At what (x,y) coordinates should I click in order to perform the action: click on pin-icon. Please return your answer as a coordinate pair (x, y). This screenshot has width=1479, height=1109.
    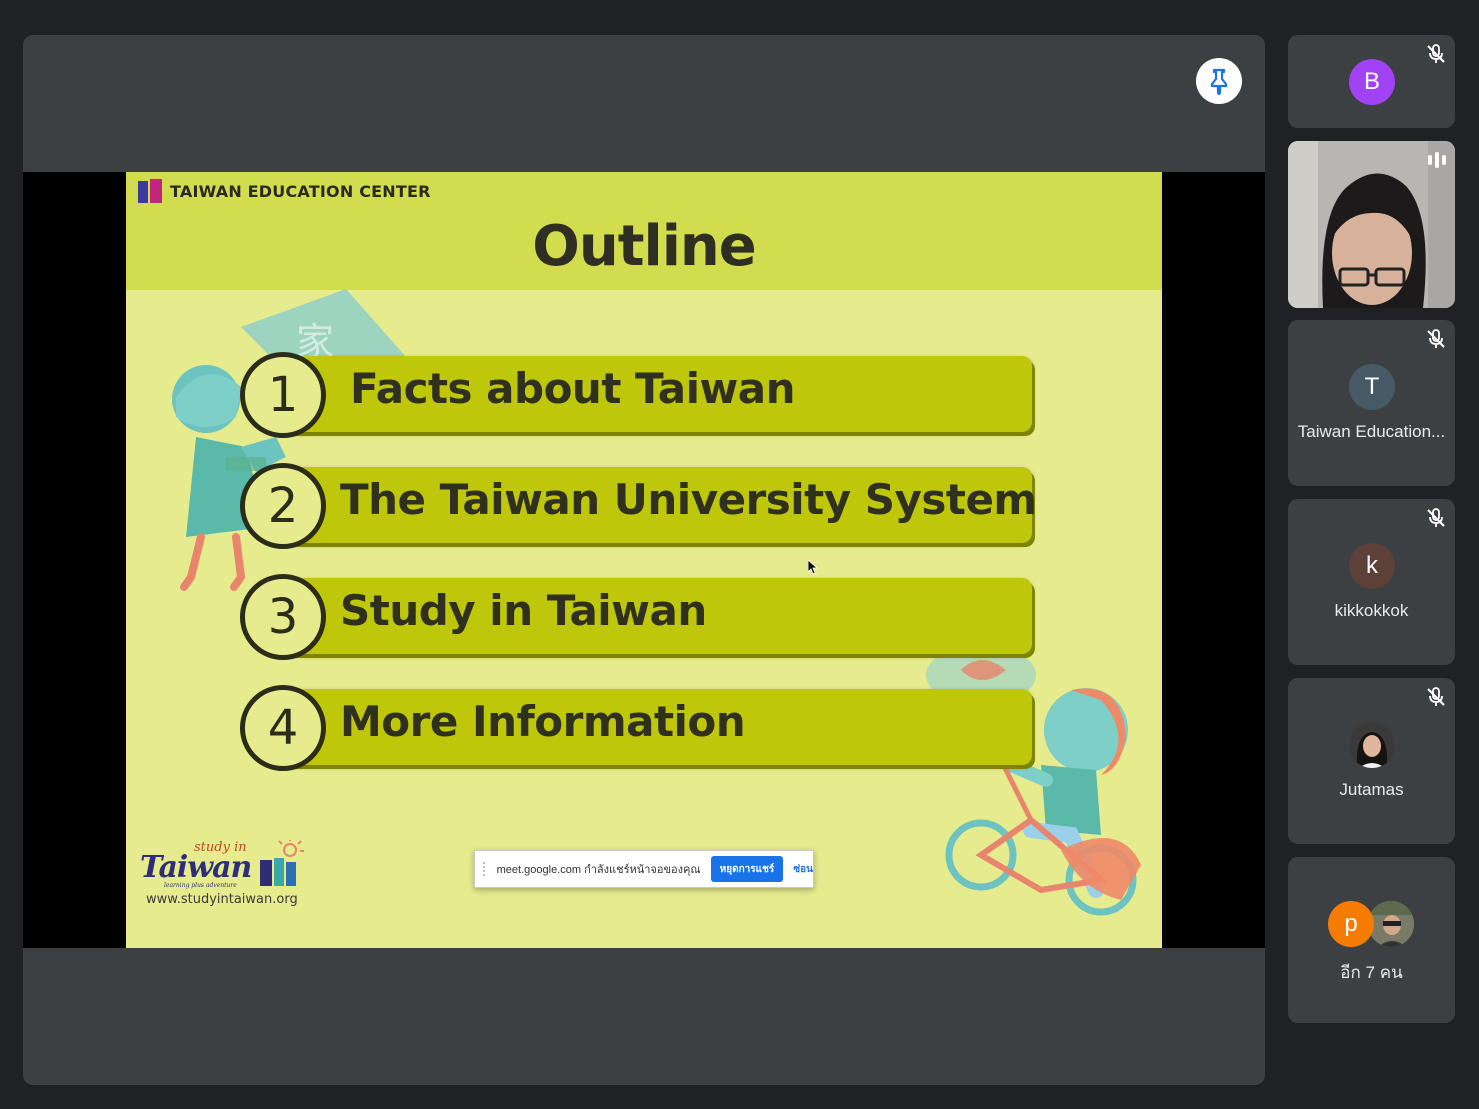
    Looking at the image, I should click on (1219, 81).